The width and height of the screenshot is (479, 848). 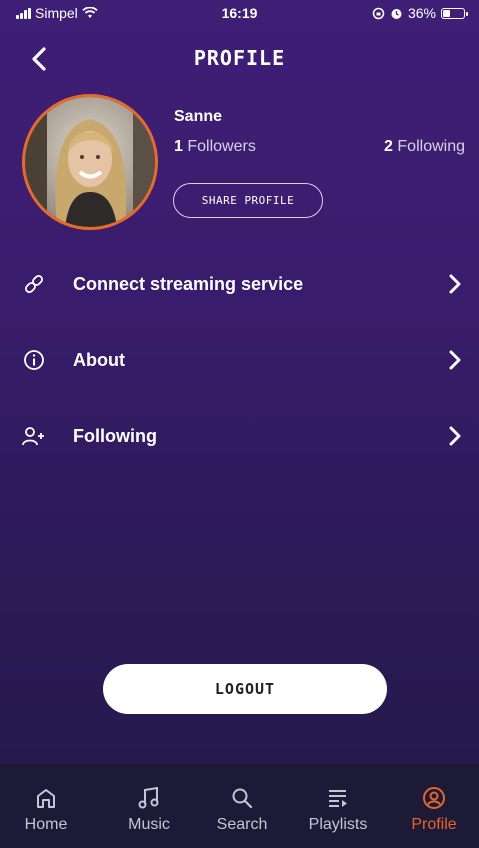 I want to click on status-right: 36%, so click(x=420, y=13).